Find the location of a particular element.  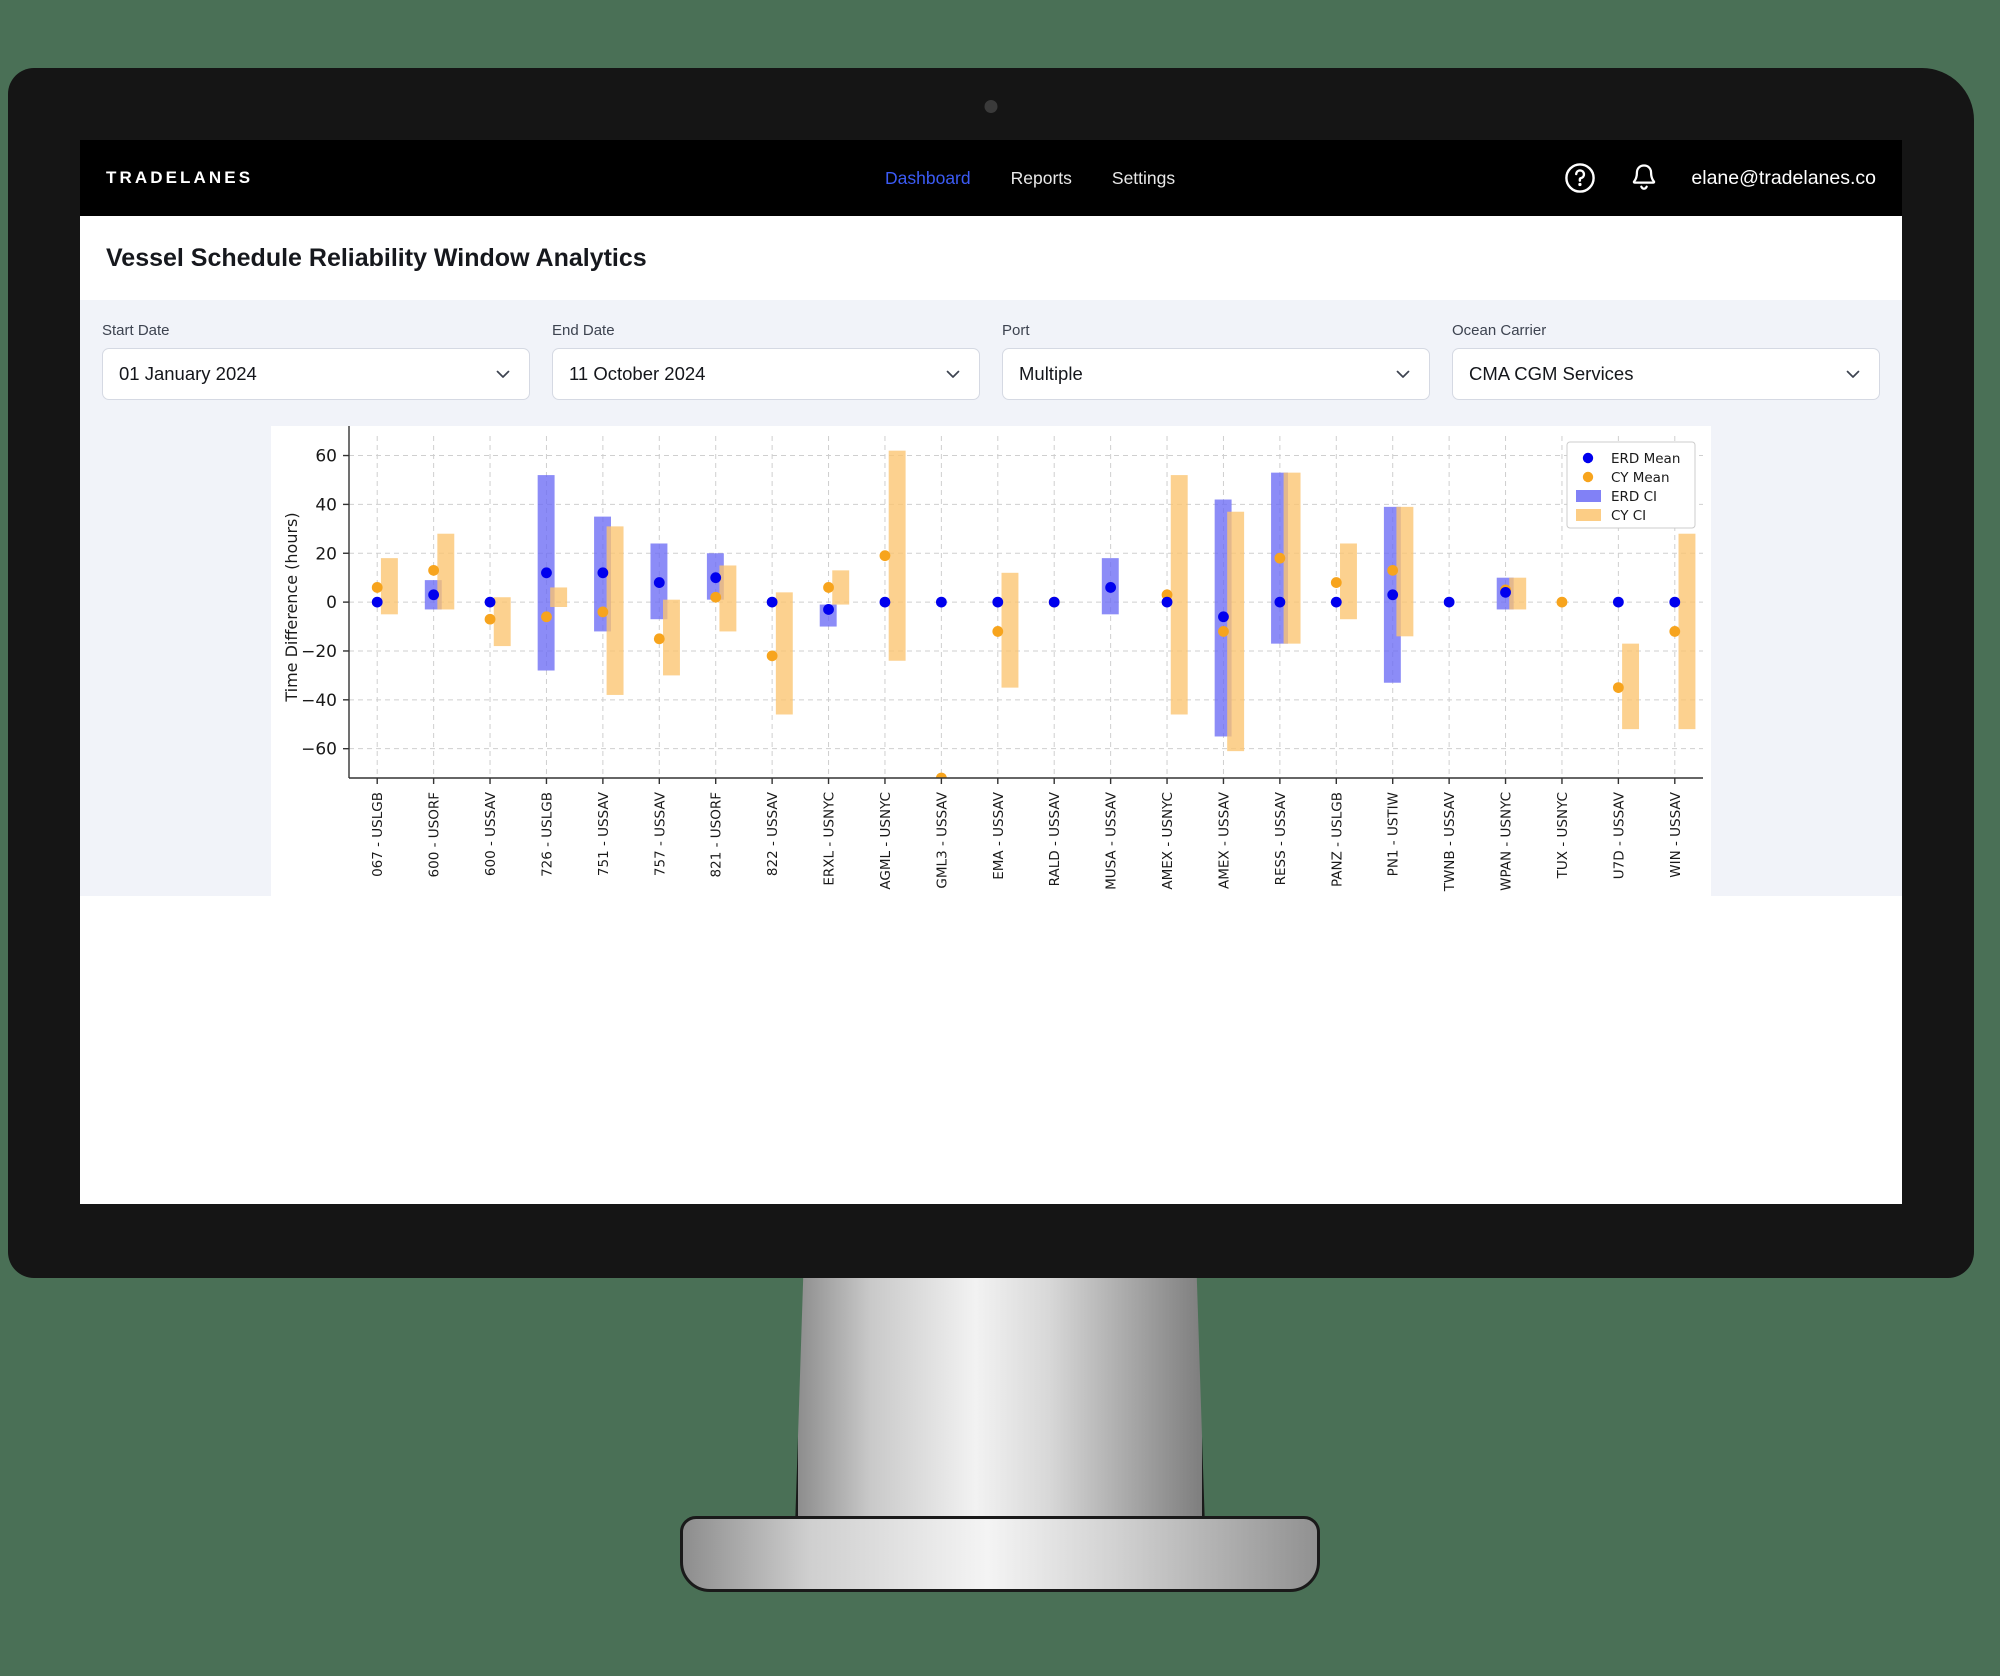

end-date-value: 11 October 2024 is located at coordinates (637, 373).